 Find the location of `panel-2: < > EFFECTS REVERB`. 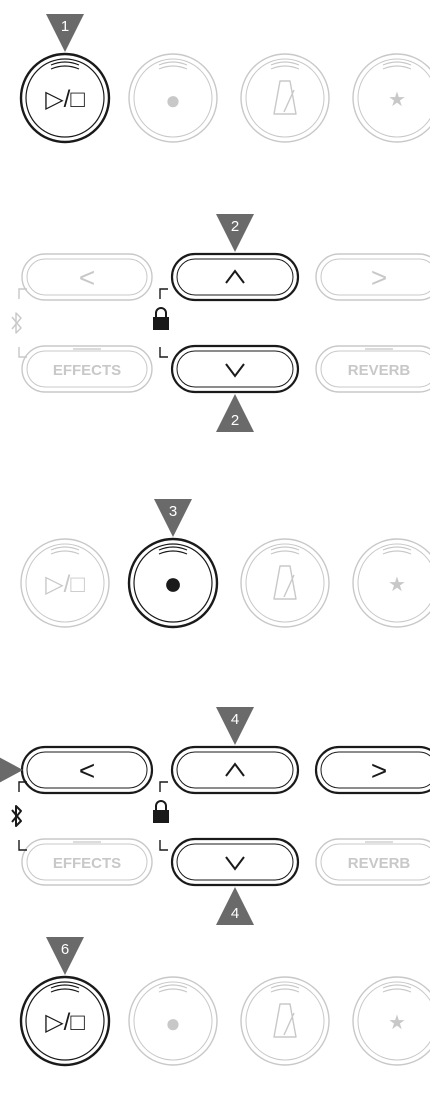

panel-2: < > EFFECTS REVERB is located at coordinates (220, 323).